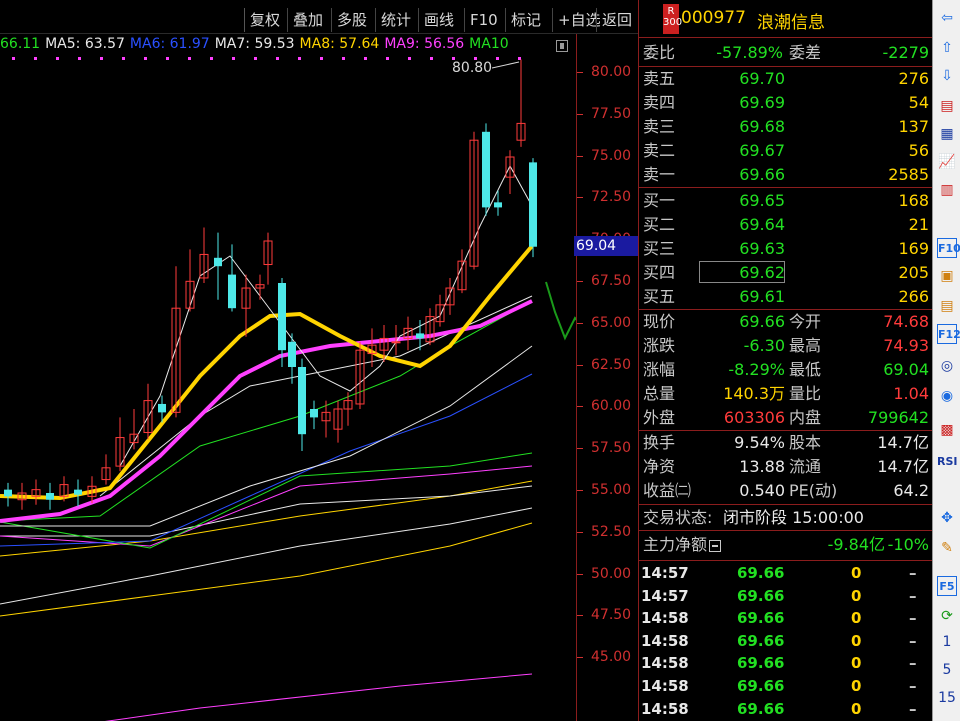  What do you see at coordinates (947, 162) in the screenshot?
I see `line-chart-icon: 📈` at bounding box center [947, 162].